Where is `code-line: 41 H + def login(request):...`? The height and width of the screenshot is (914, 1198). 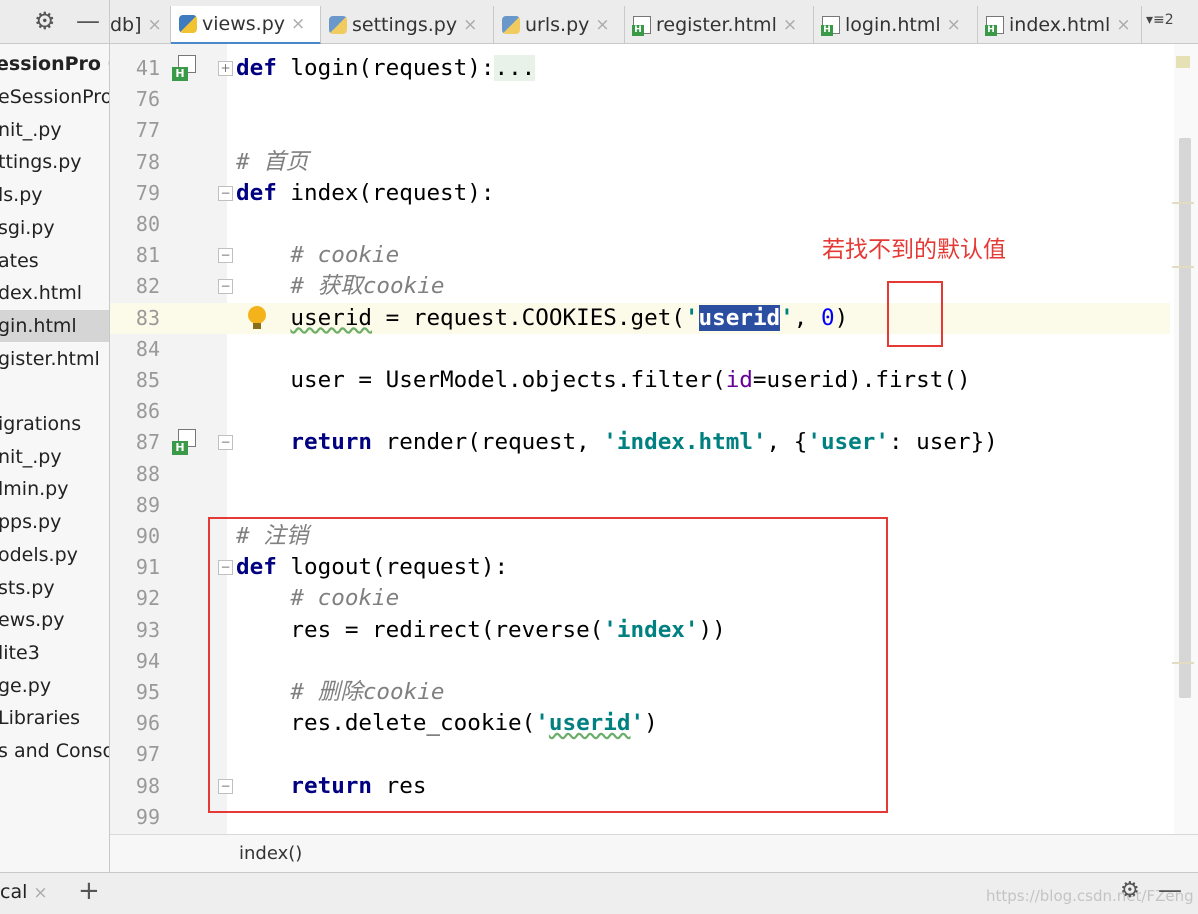 code-line: 41 H + def login(request):... is located at coordinates (640, 68).